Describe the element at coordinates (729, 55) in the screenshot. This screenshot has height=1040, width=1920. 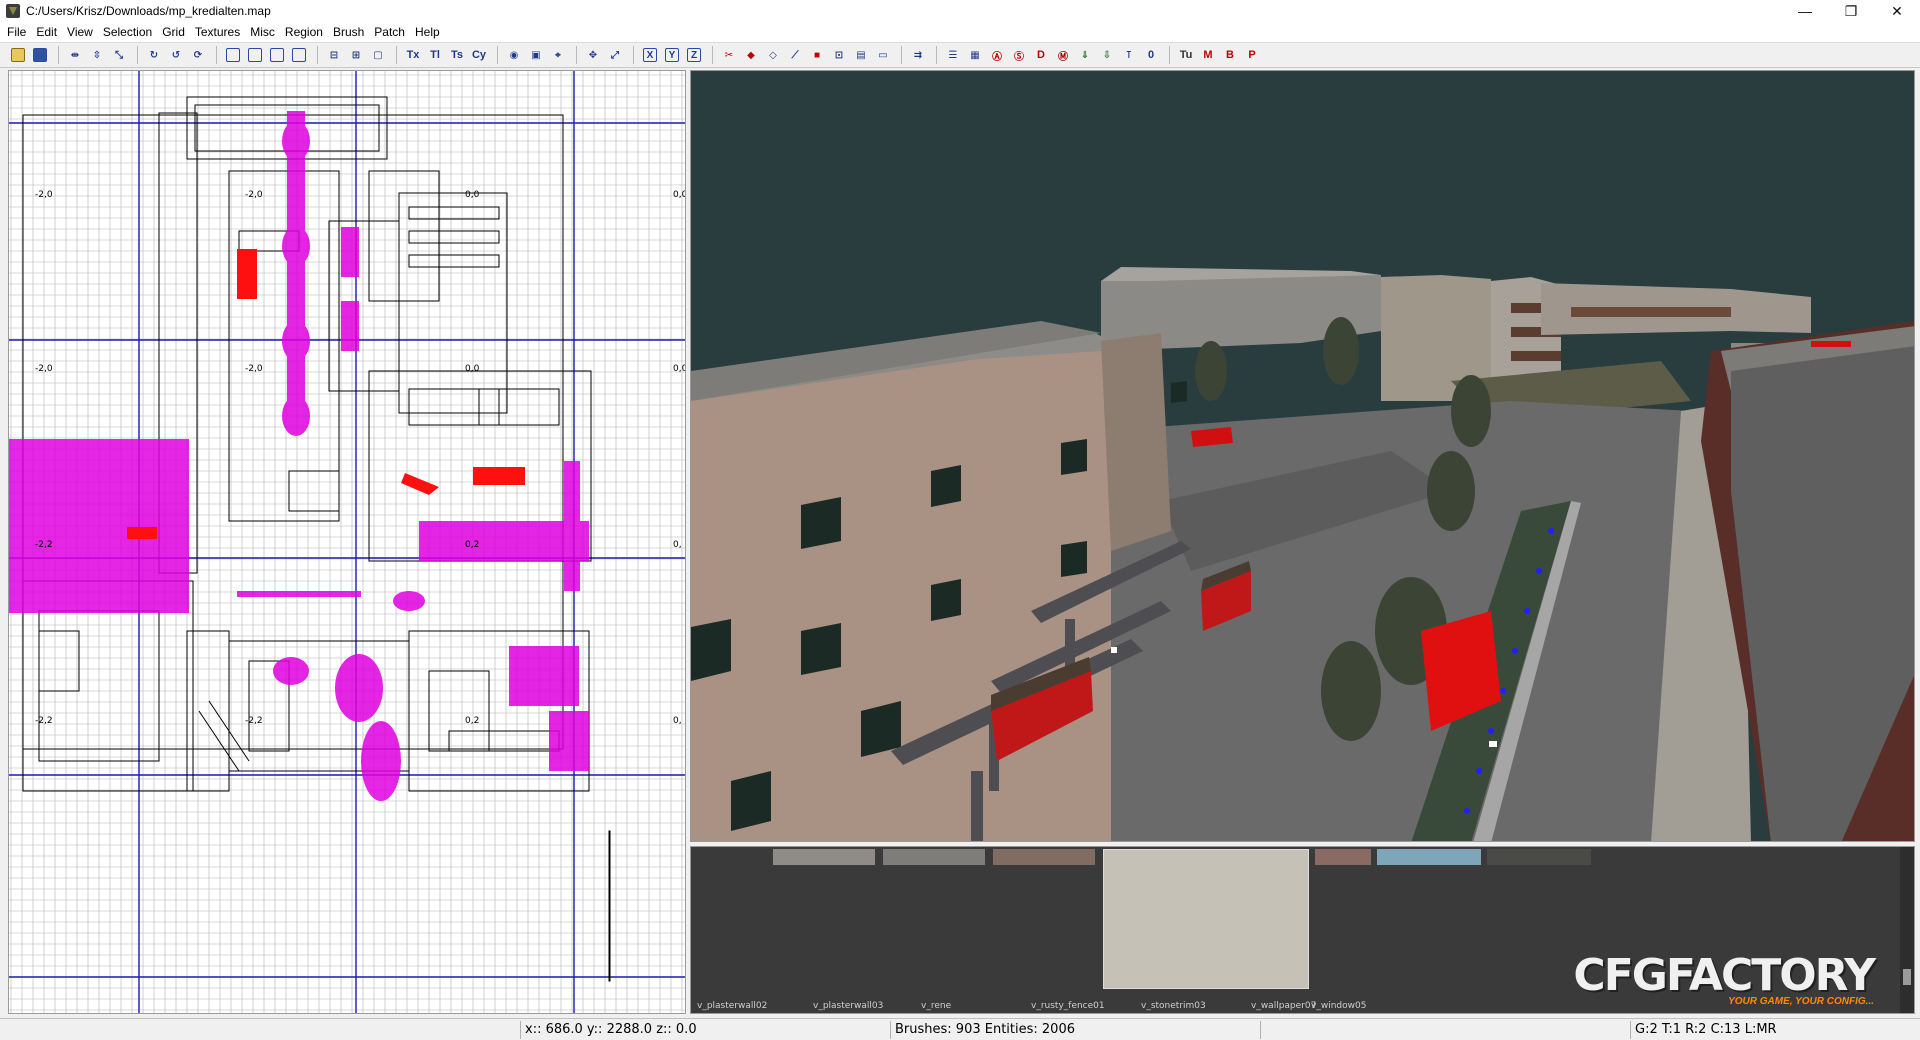
I see `clipper-icon: ✂` at that location.